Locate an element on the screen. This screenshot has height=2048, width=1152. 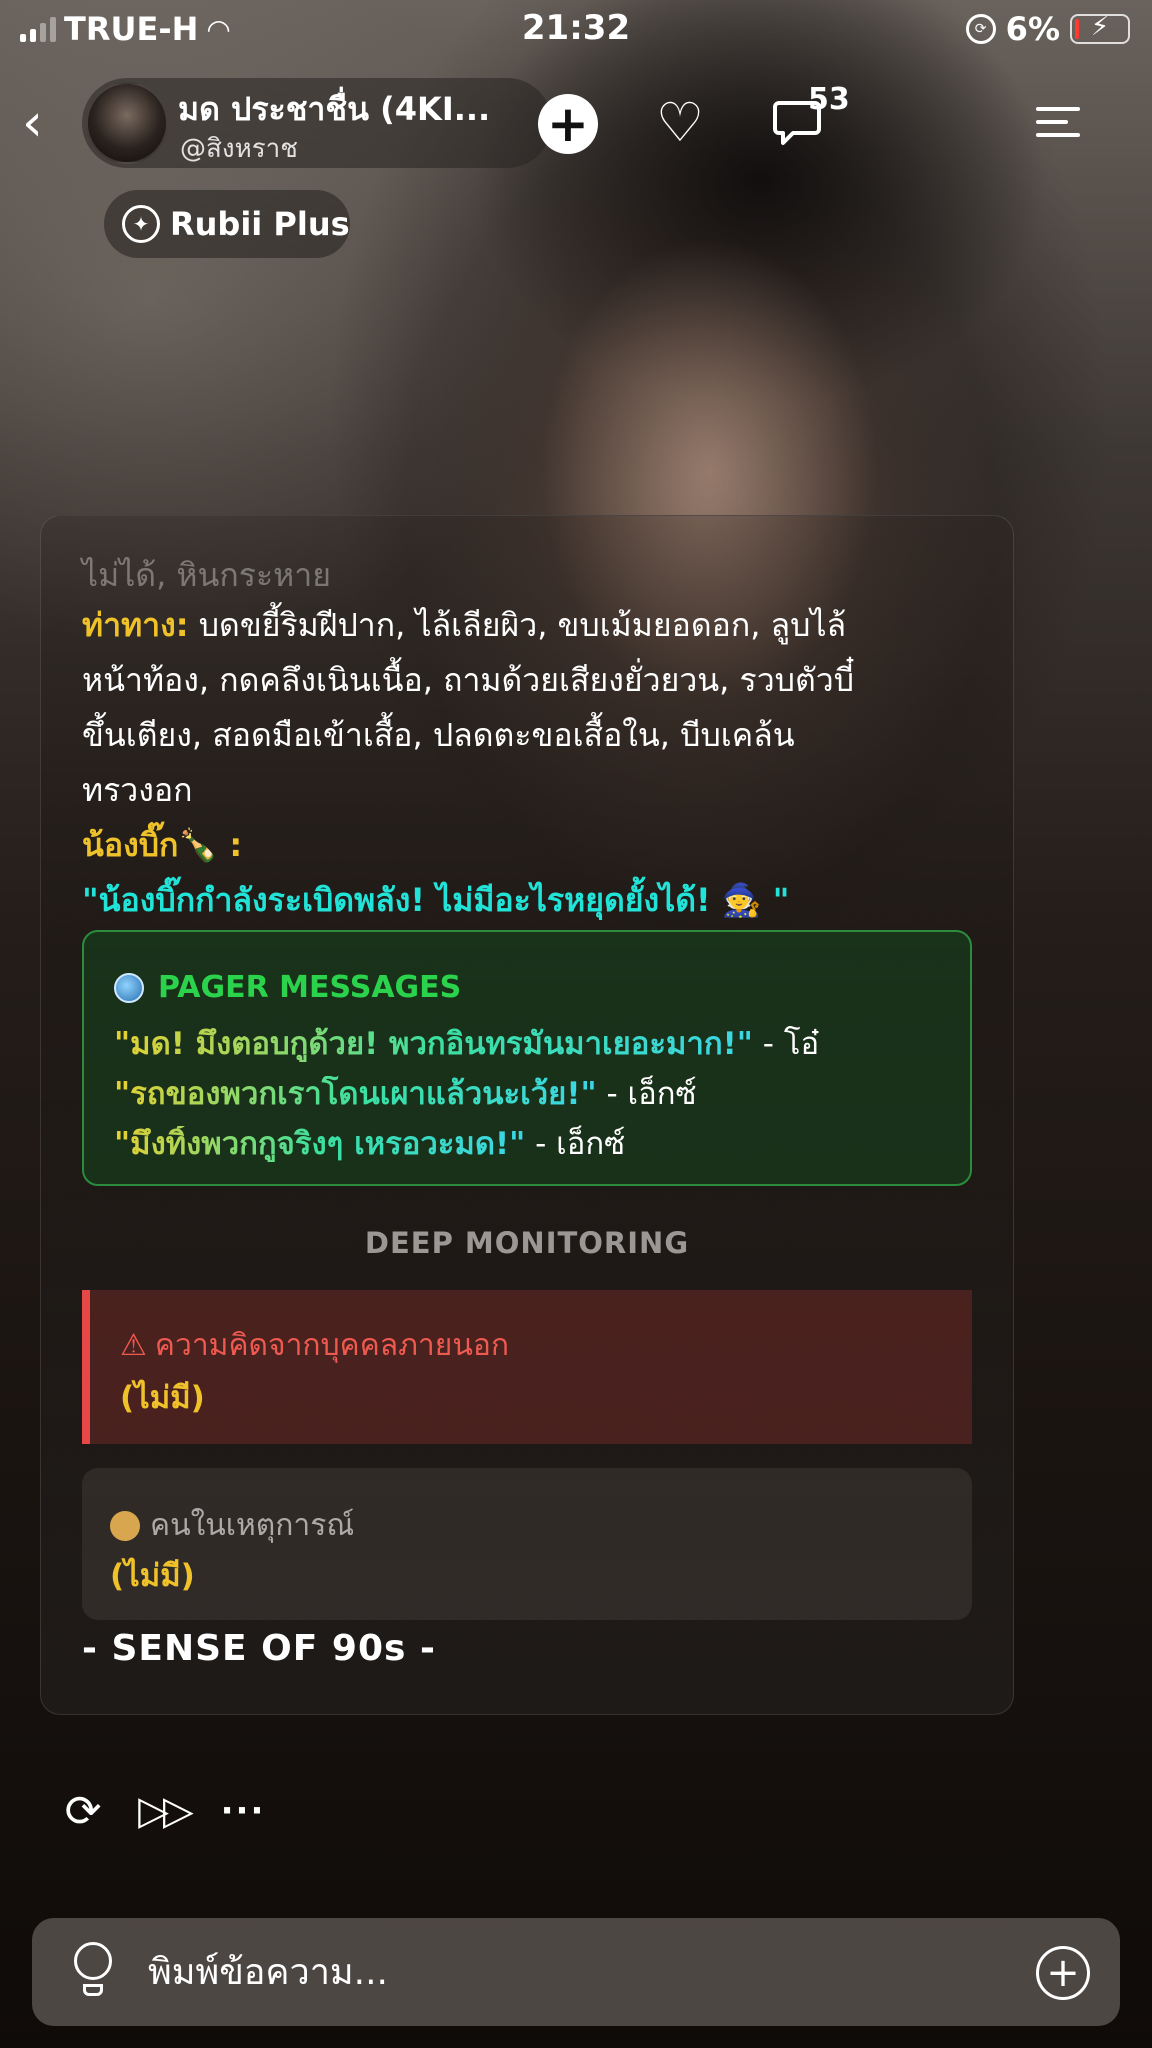
people-in-scene-box: คนในเหตุการณ์ (ไม่มี) is located at coordinates (527, 1544).